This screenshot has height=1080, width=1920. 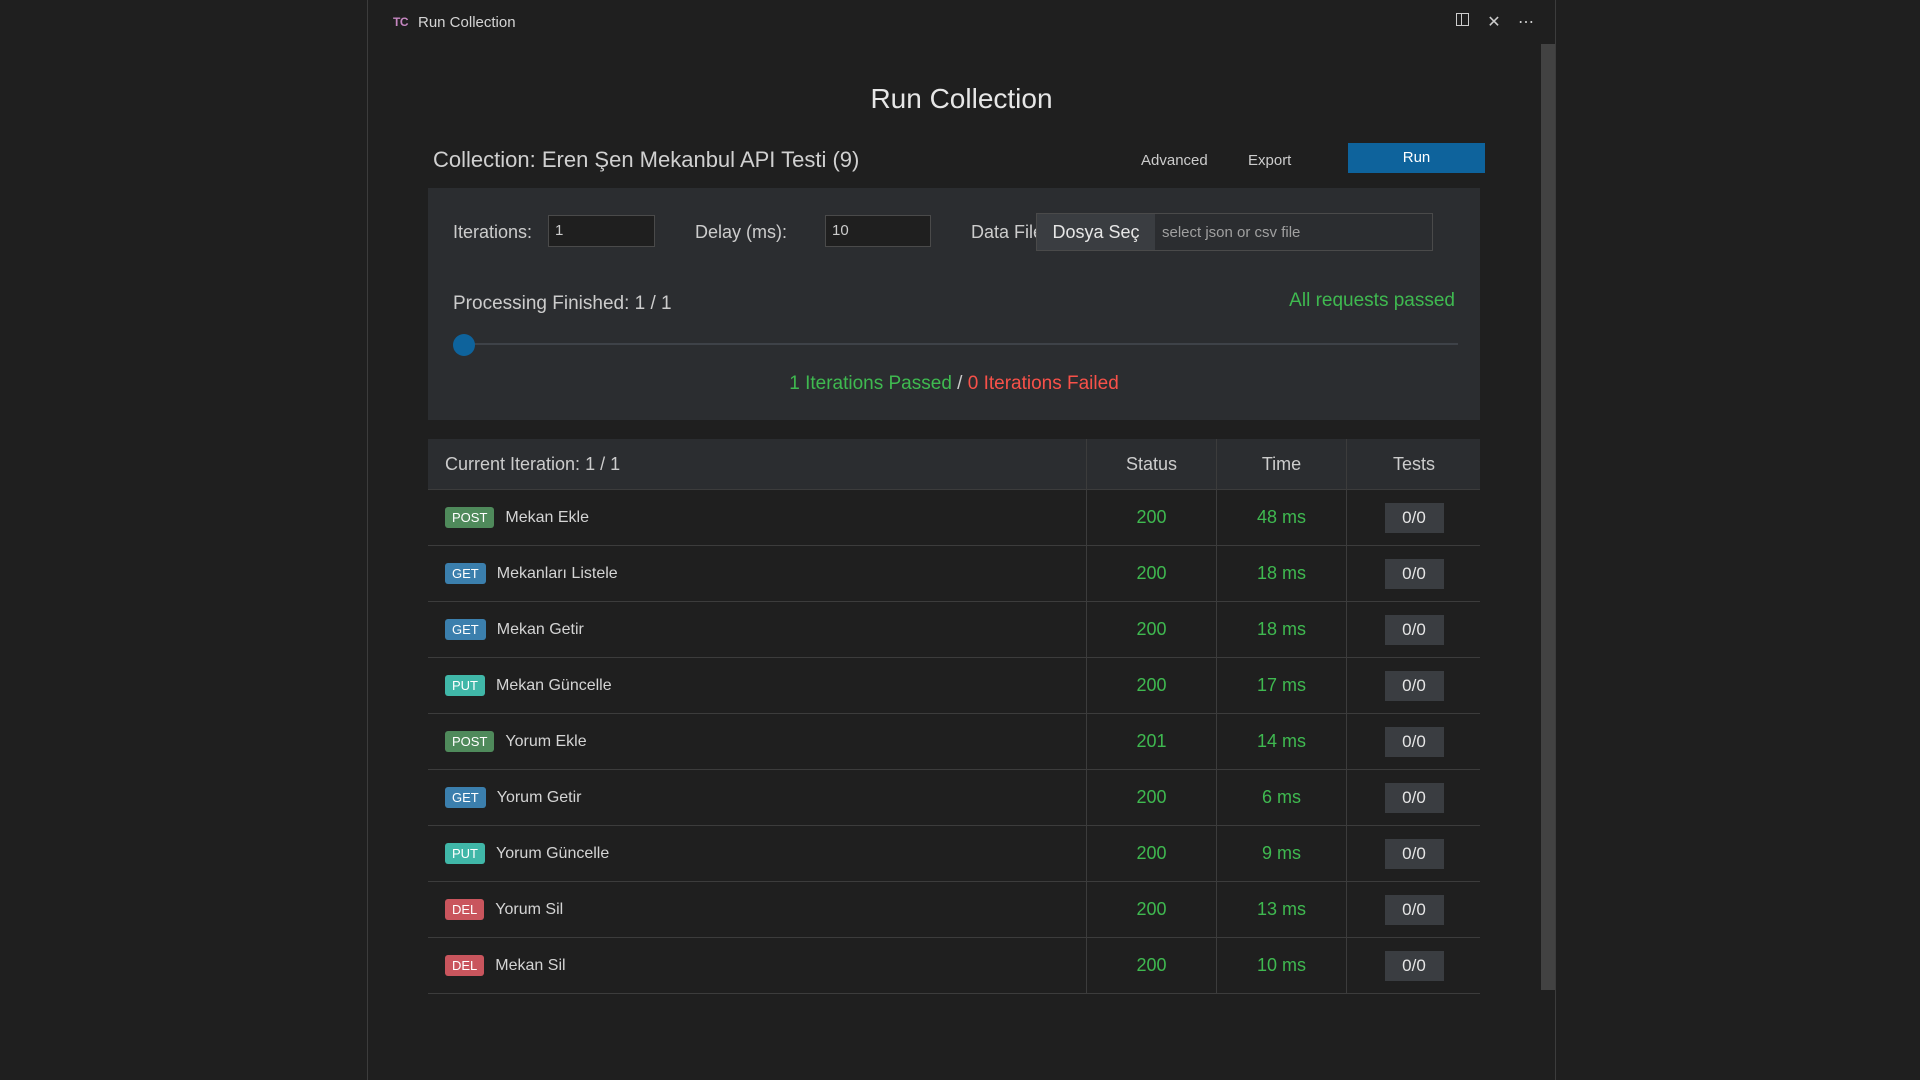 What do you see at coordinates (1281, 797) in the screenshot?
I see `time-cell: 6 ms` at bounding box center [1281, 797].